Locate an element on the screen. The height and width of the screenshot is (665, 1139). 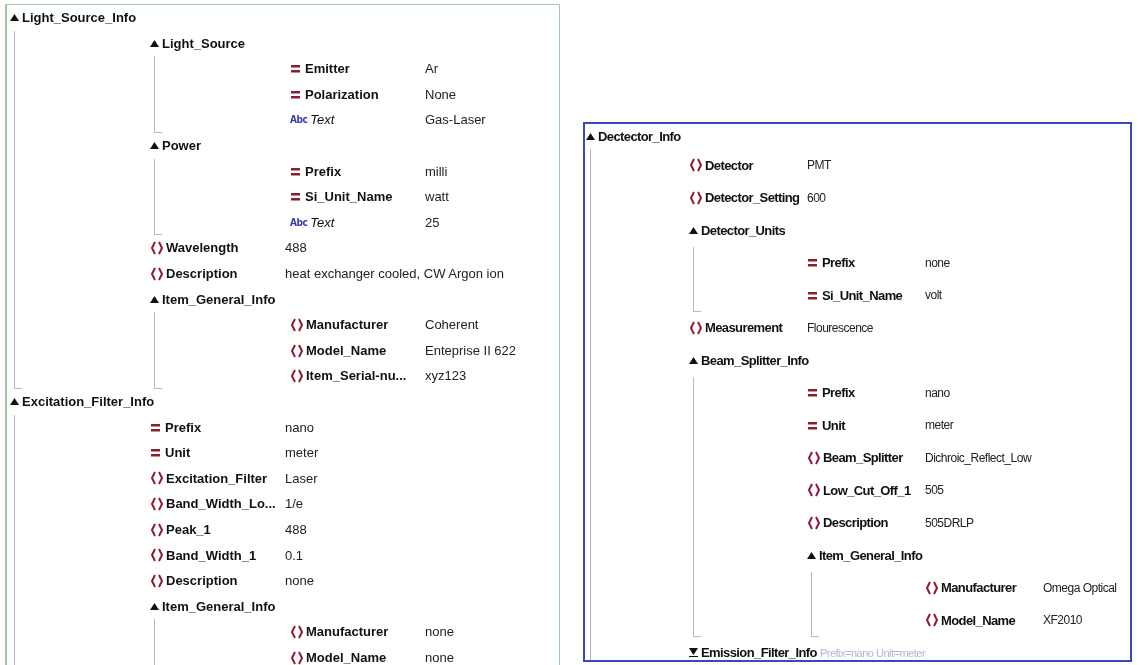
element-name: Wavelength is located at coordinates (202, 248).